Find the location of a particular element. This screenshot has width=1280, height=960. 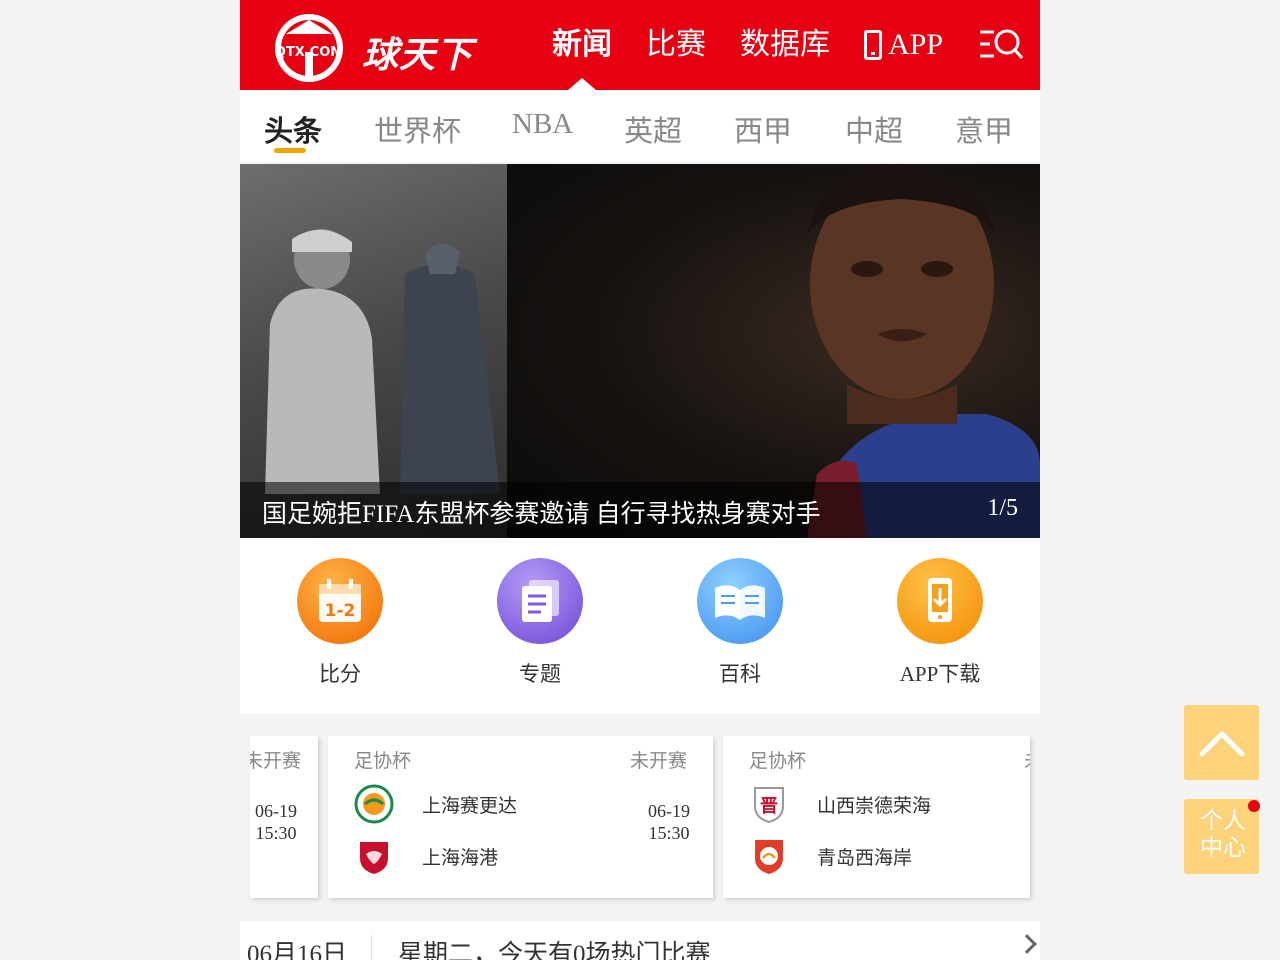

tab-csl: 中超 is located at coordinates (874, 129).